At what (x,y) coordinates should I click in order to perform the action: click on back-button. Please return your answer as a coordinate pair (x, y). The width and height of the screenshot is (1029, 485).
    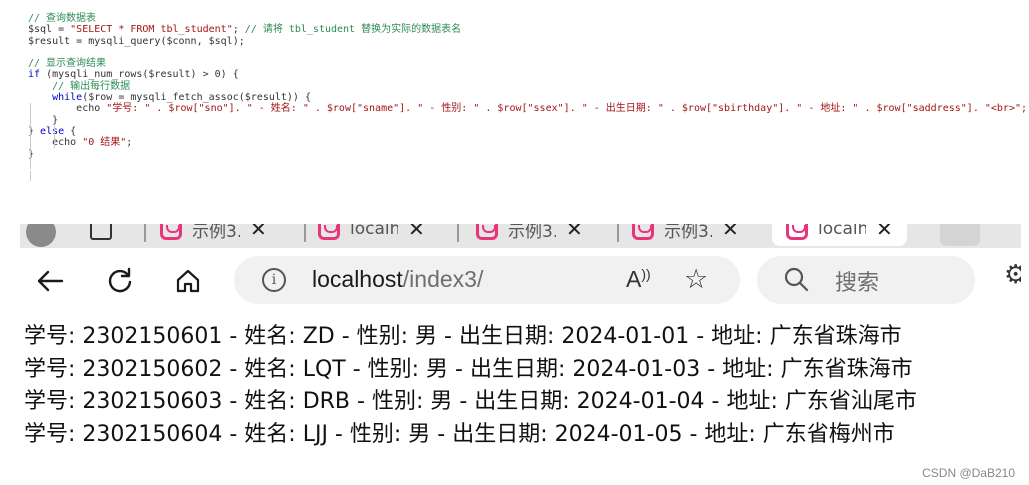
    Looking at the image, I should click on (50, 281).